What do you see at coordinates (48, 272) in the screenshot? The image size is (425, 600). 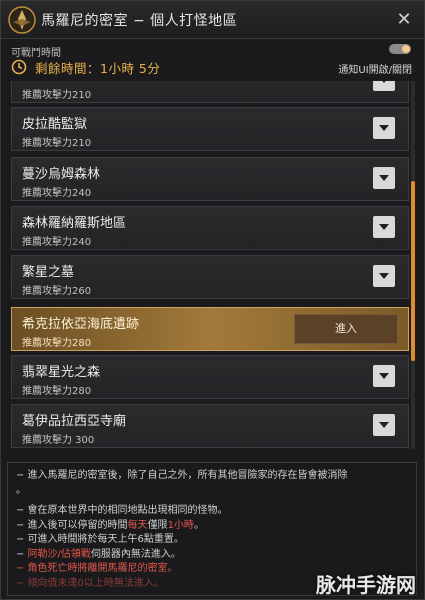 I see `dungeon-name: 繁星之墓` at bounding box center [48, 272].